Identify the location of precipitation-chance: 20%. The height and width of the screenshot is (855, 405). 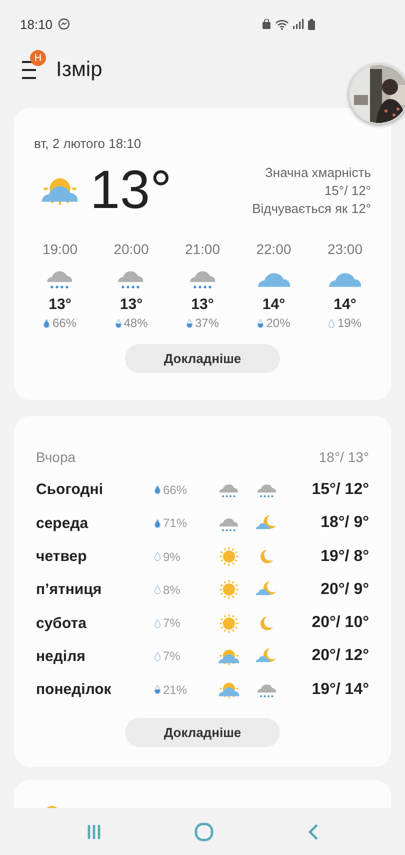
(278, 323).